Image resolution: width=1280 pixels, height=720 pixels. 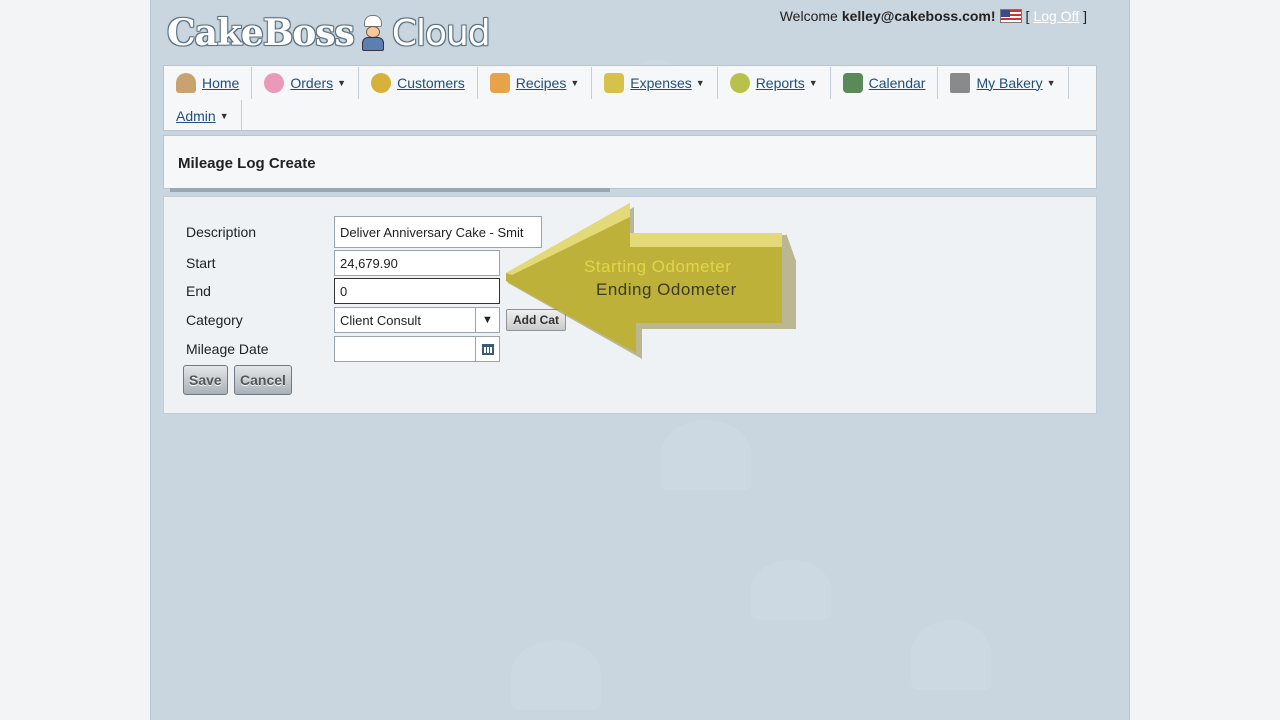 What do you see at coordinates (205, 380) in the screenshot?
I see `save-button: Save` at bounding box center [205, 380].